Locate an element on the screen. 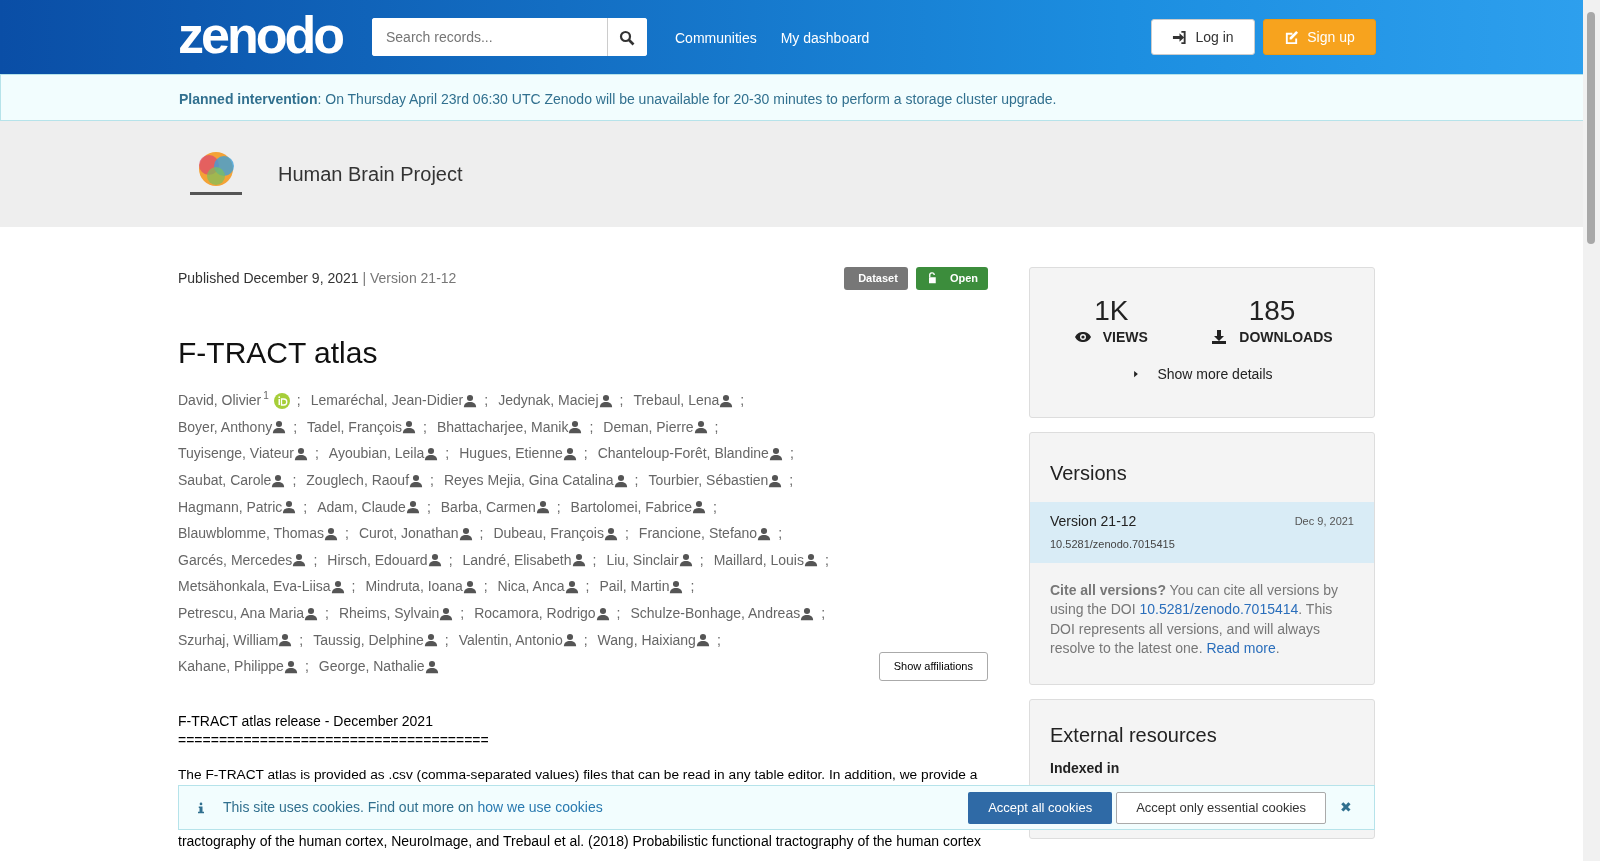 The image size is (1600, 861). author-name: Tuyisenge, Viateur is located at coordinates (236, 454).